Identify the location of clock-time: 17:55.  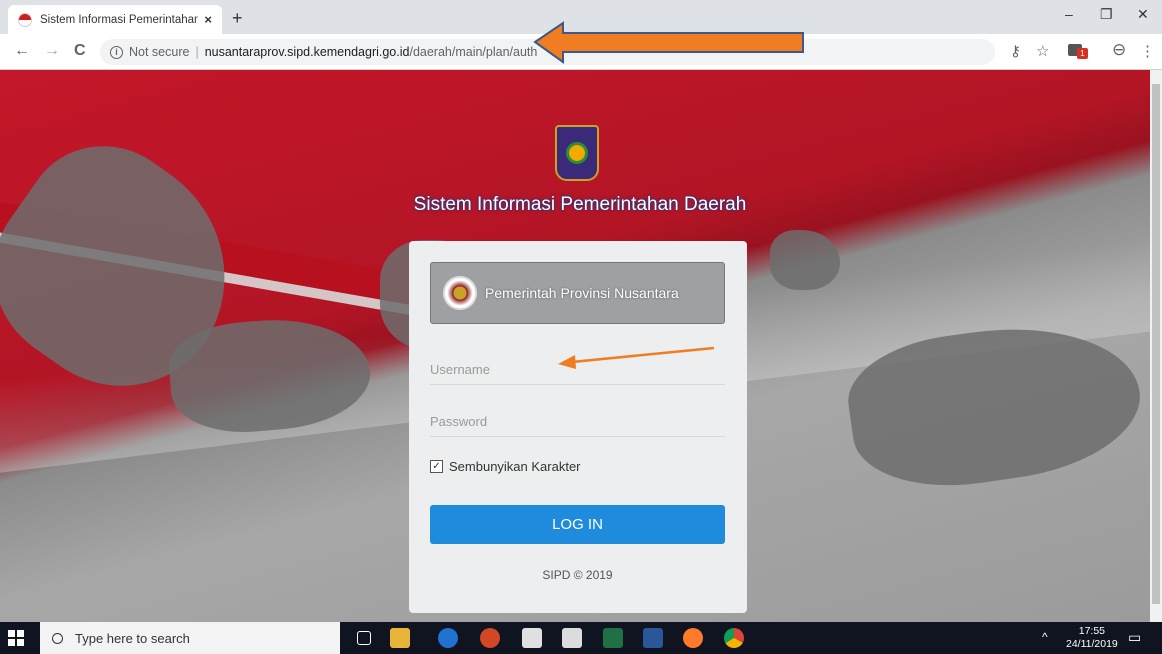
(1092, 631).